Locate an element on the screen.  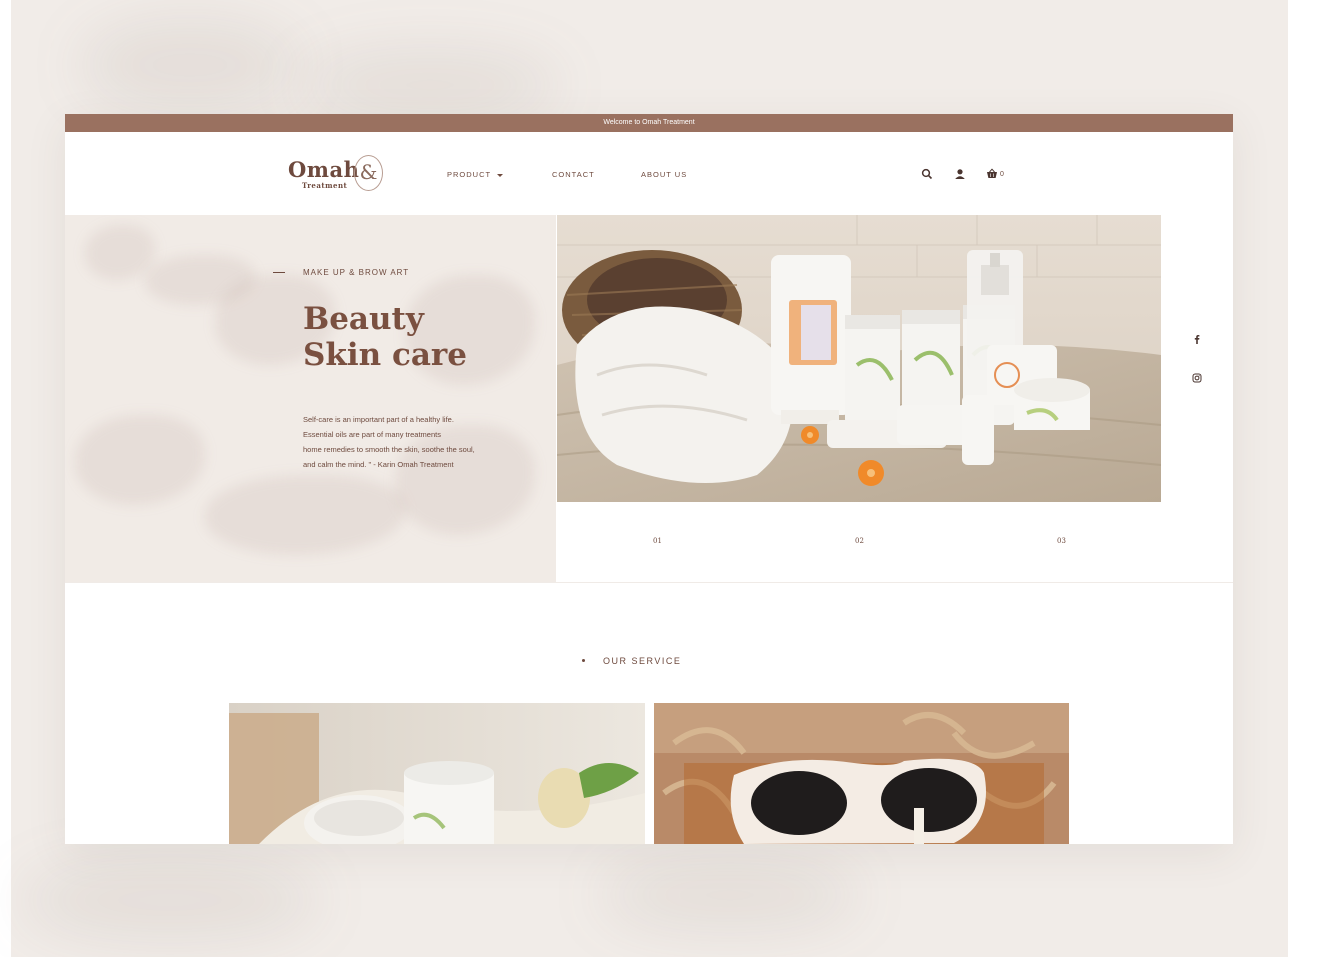
nav-contact: CONTACT is located at coordinates (573, 174).